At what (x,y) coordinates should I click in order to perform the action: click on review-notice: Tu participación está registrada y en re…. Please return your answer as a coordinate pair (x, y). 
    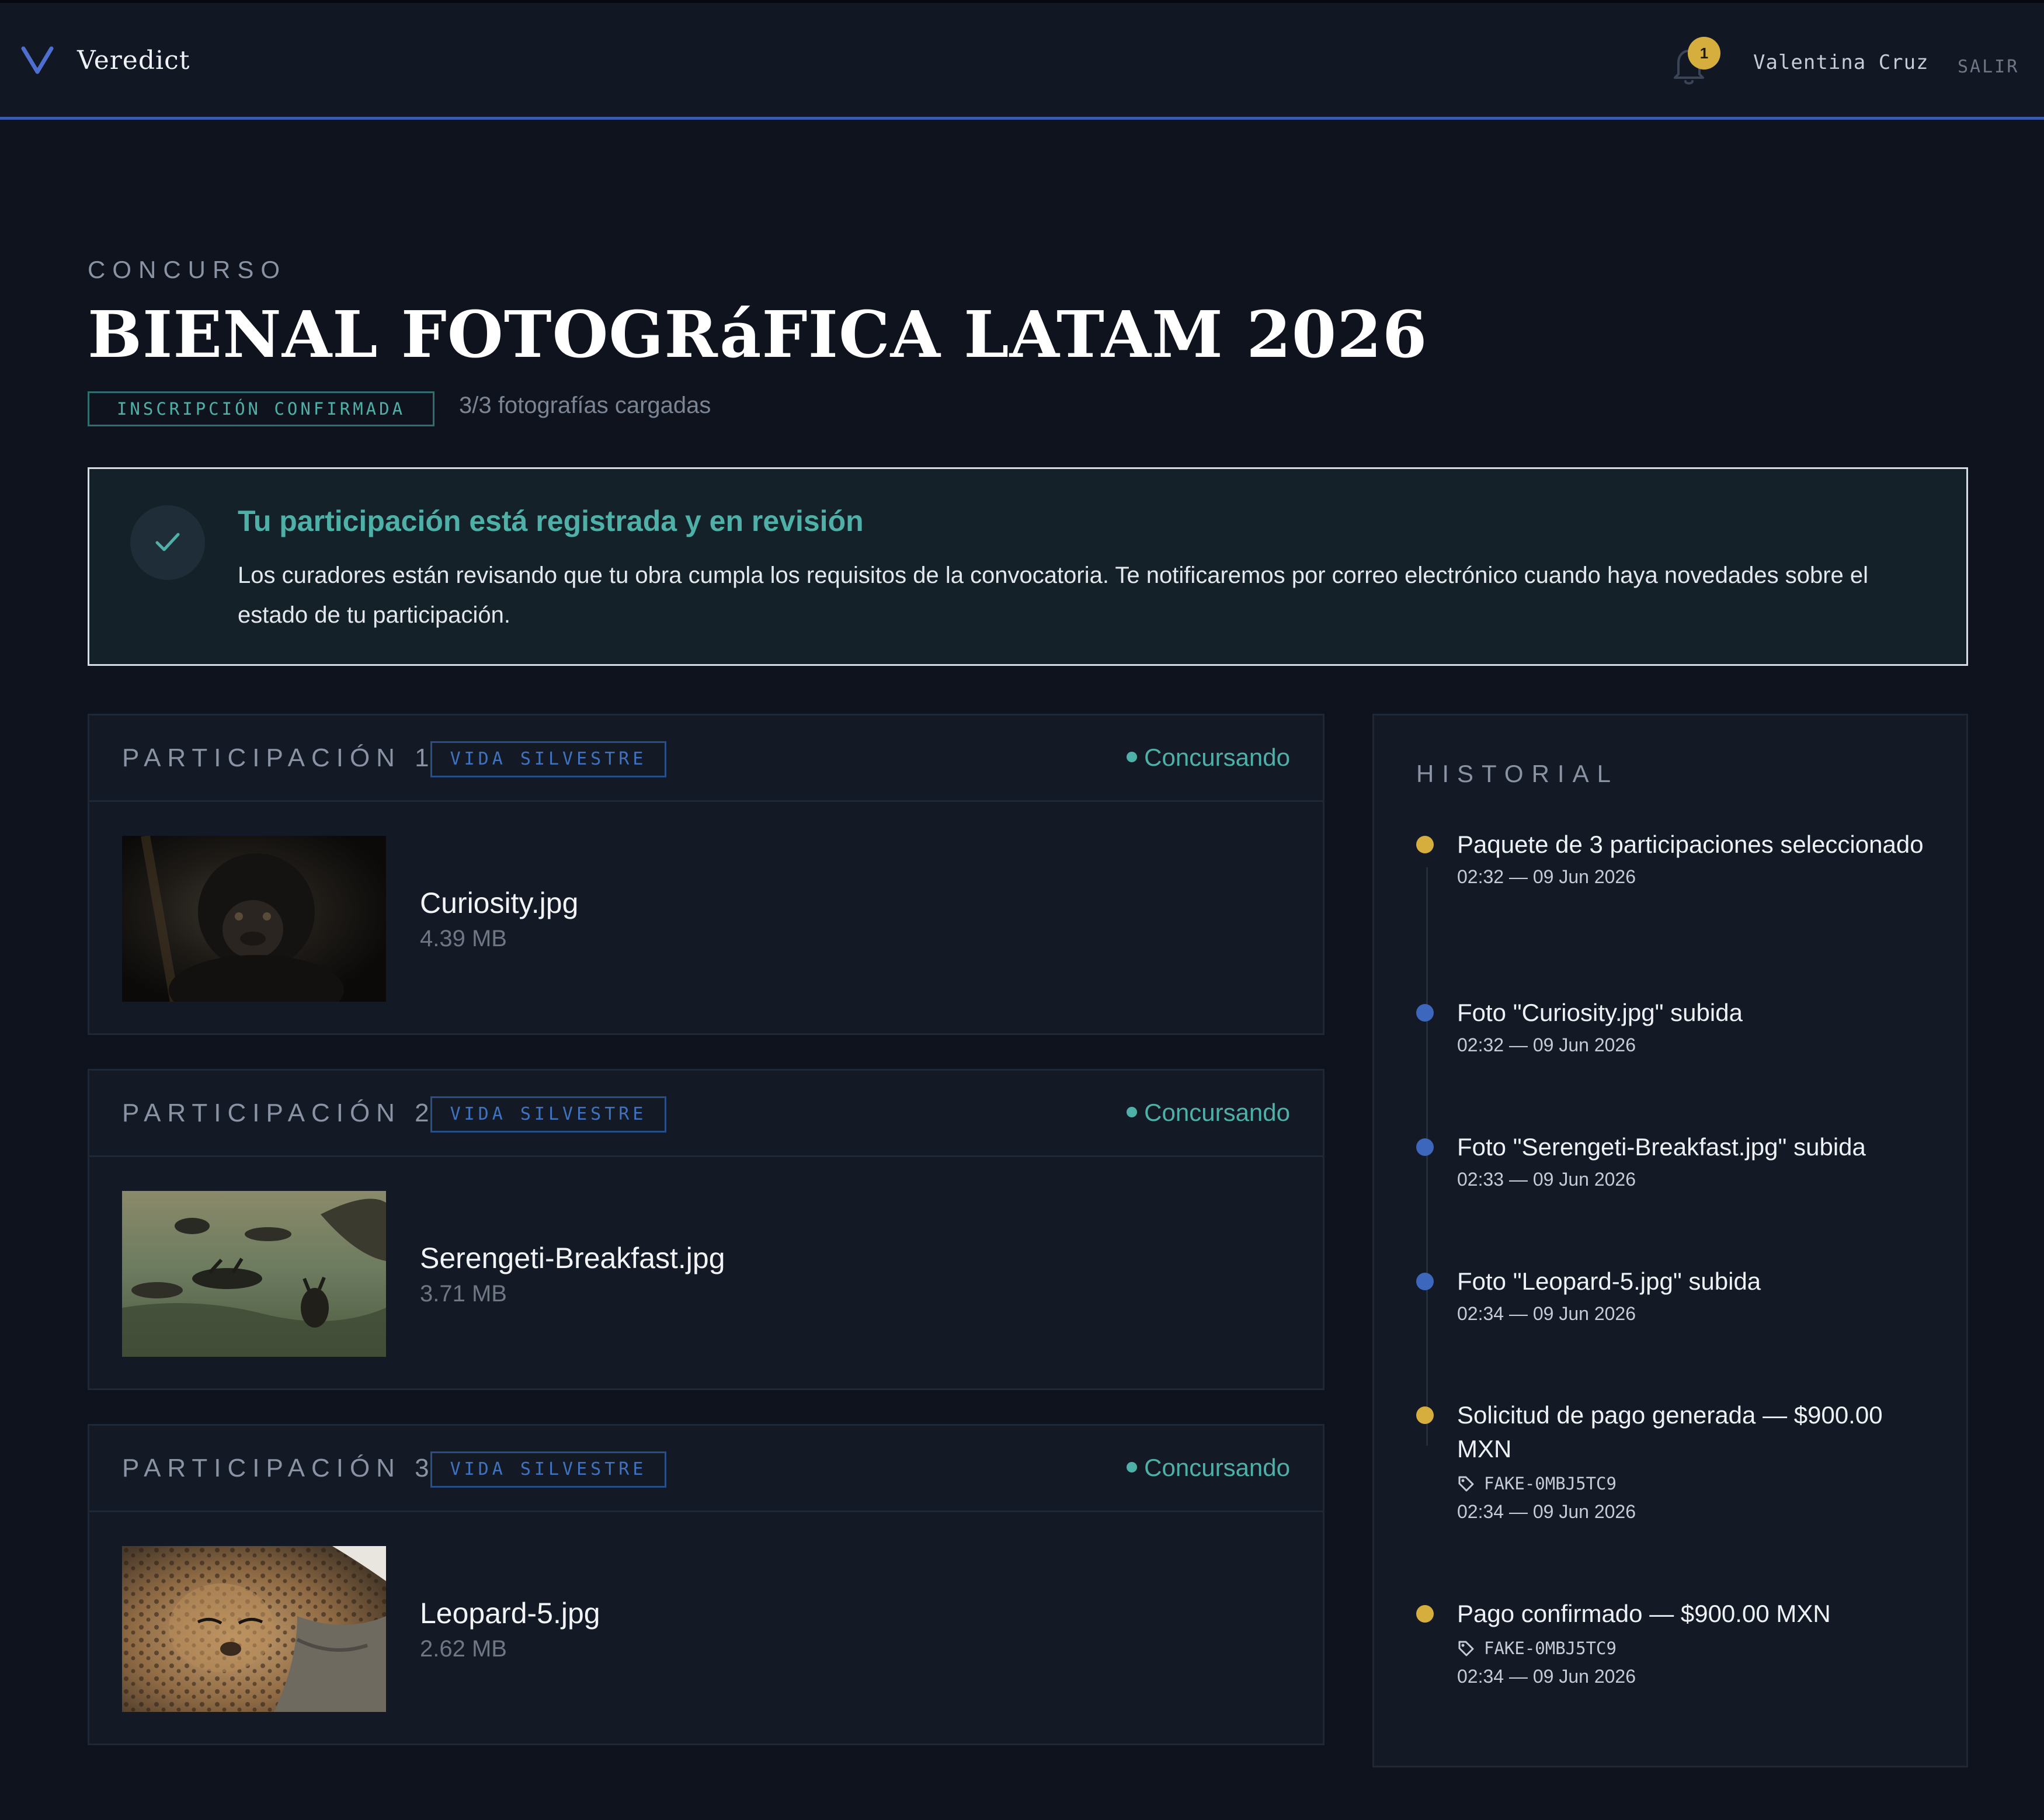
    Looking at the image, I should click on (1028, 566).